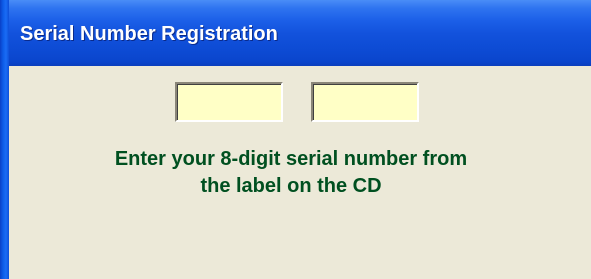 The width and height of the screenshot is (591, 279). Describe the element at coordinates (291, 186) in the screenshot. I see `instruction-line-2: the label on the CD` at that location.